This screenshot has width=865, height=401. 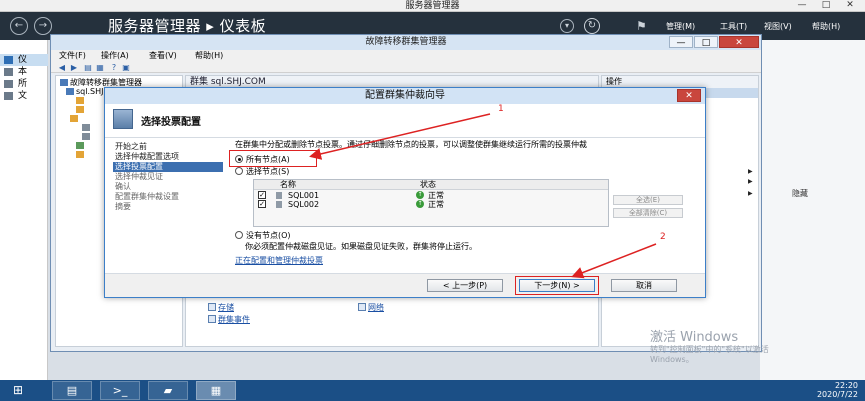 I want to click on forward-arrow-icon: →, so click(x=43, y=26).